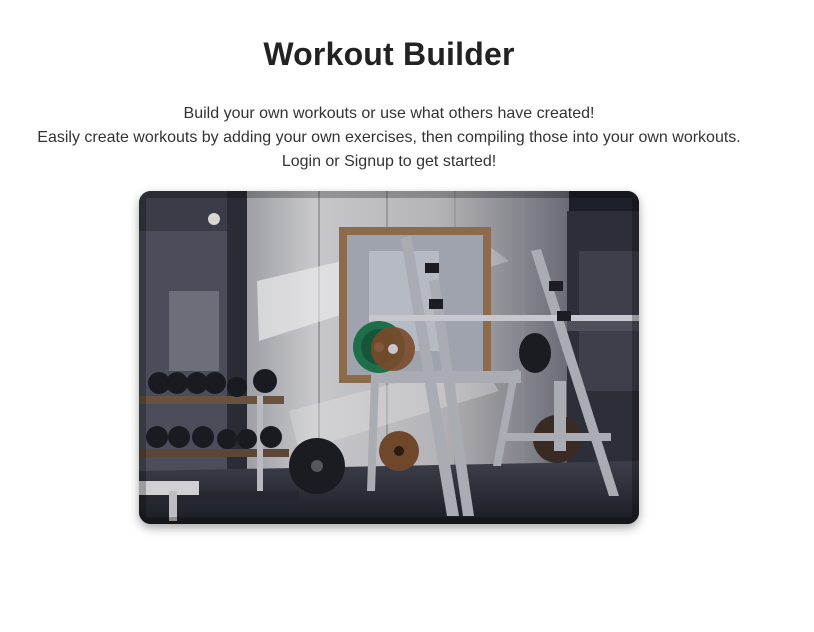 This screenshot has height=632, width=814. I want to click on page-title: Workout Builder, so click(389, 54).